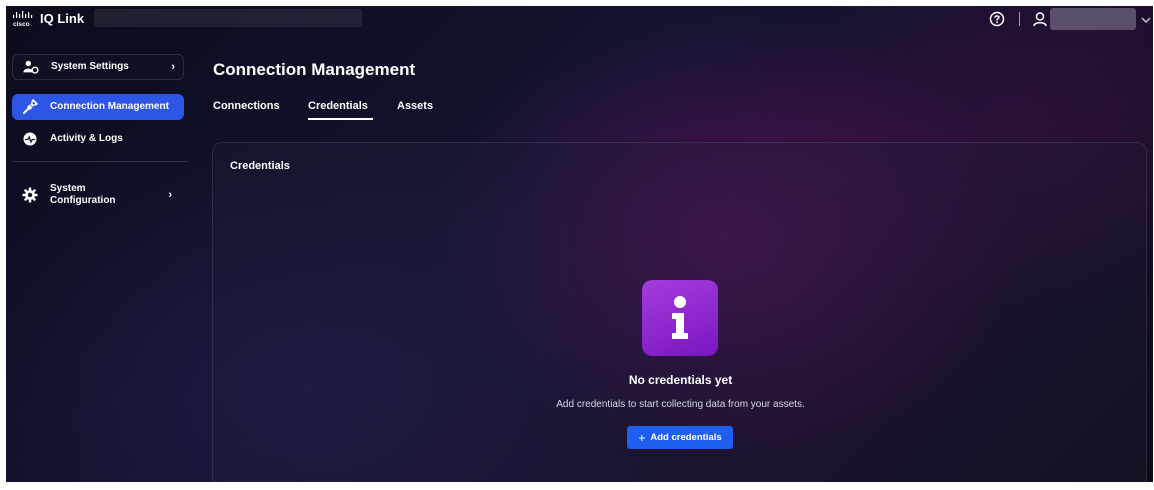 This screenshot has width=1154, height=490. I want to click on plus-icon: +, so click(642, 437).